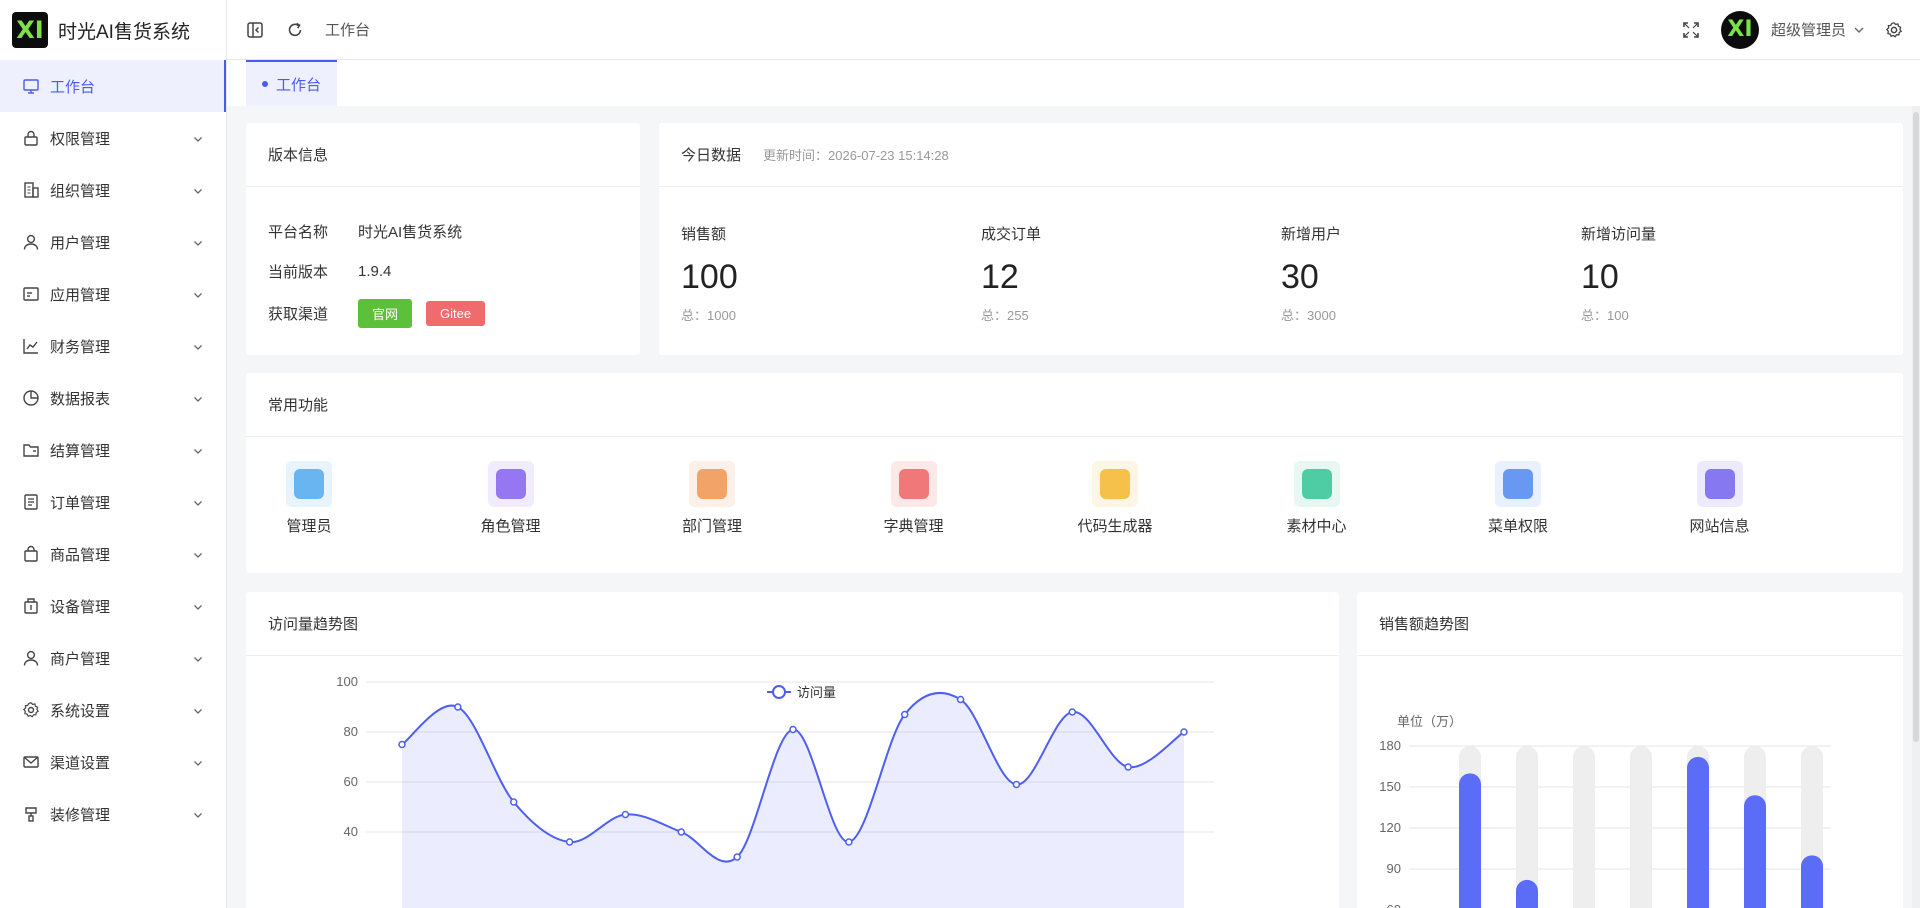  I want to click on function-label: 管理员, so click(309, 526).